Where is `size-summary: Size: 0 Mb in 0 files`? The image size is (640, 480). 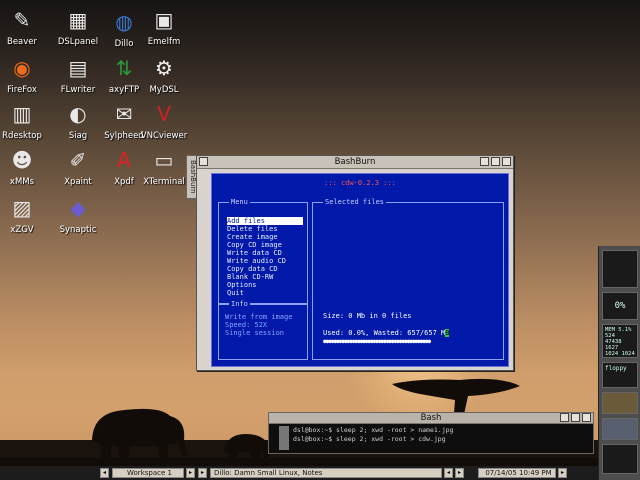 size-summary: Size: 0 Mb in 0 files is located at coordinates (367, 316).